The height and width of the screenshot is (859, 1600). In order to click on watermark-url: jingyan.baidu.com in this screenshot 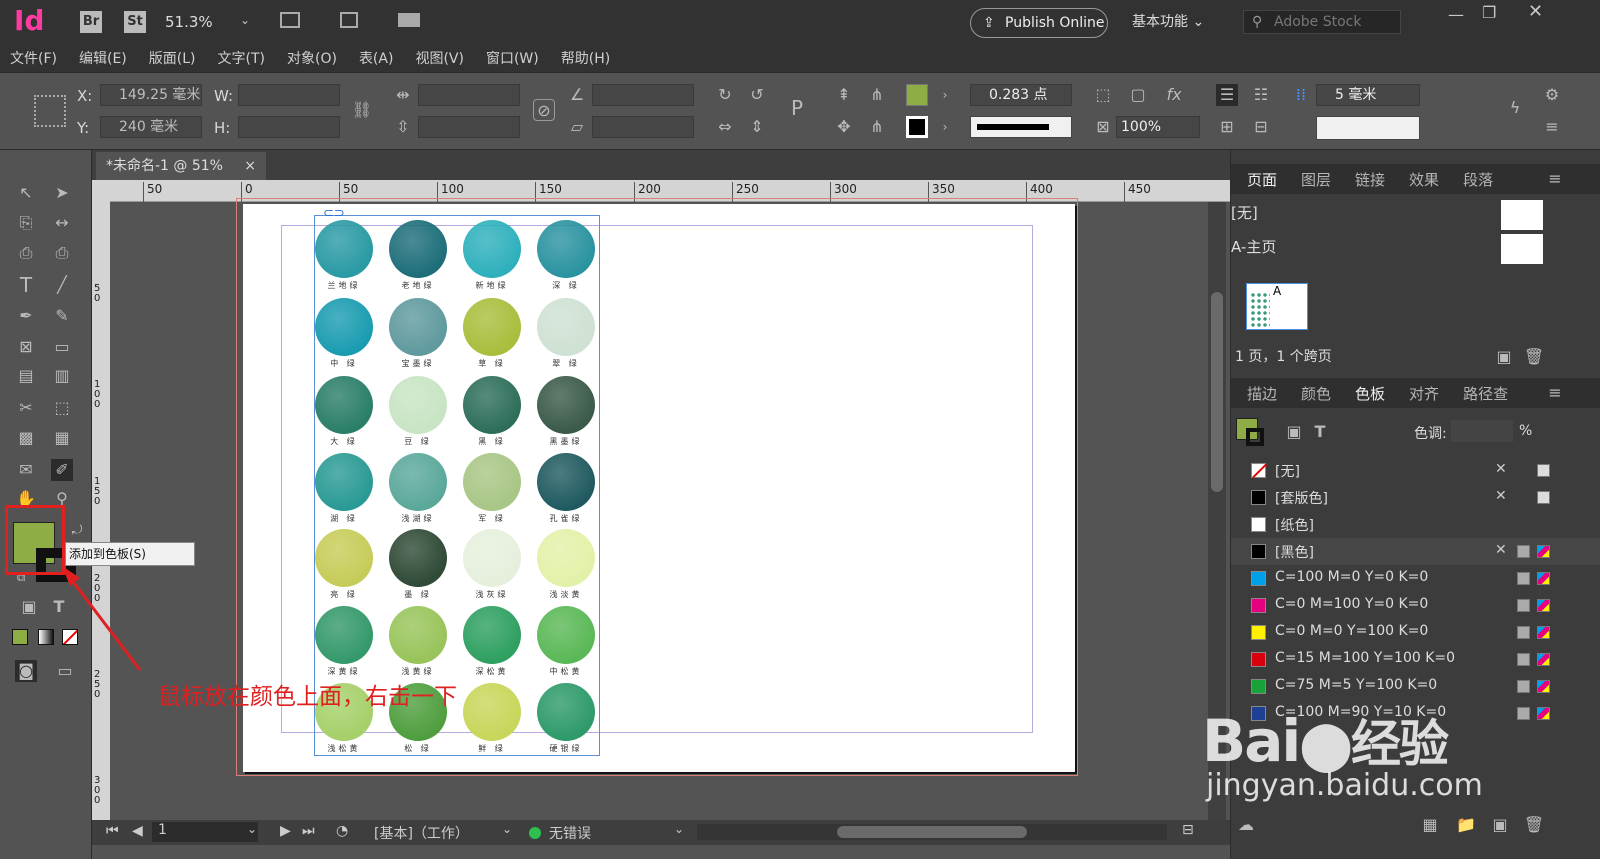, I will do `click(1344, 785)`.